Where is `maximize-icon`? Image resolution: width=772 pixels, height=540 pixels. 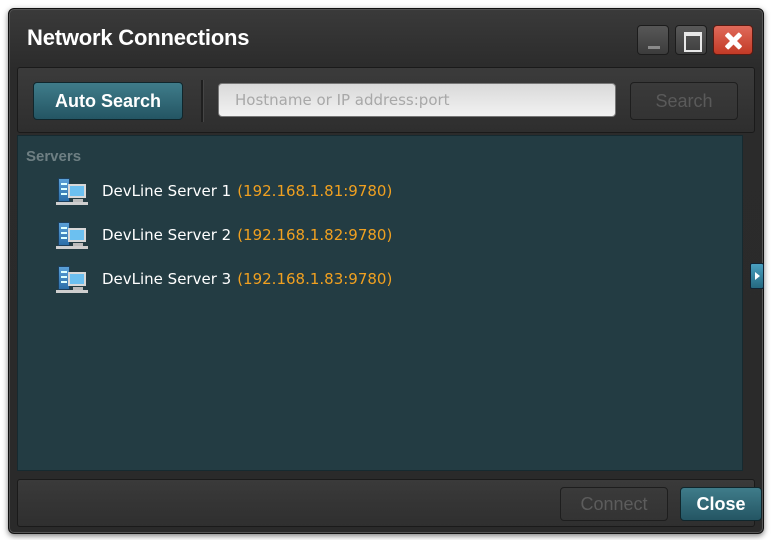 maximize-icon is located at coordinates (691, 40).